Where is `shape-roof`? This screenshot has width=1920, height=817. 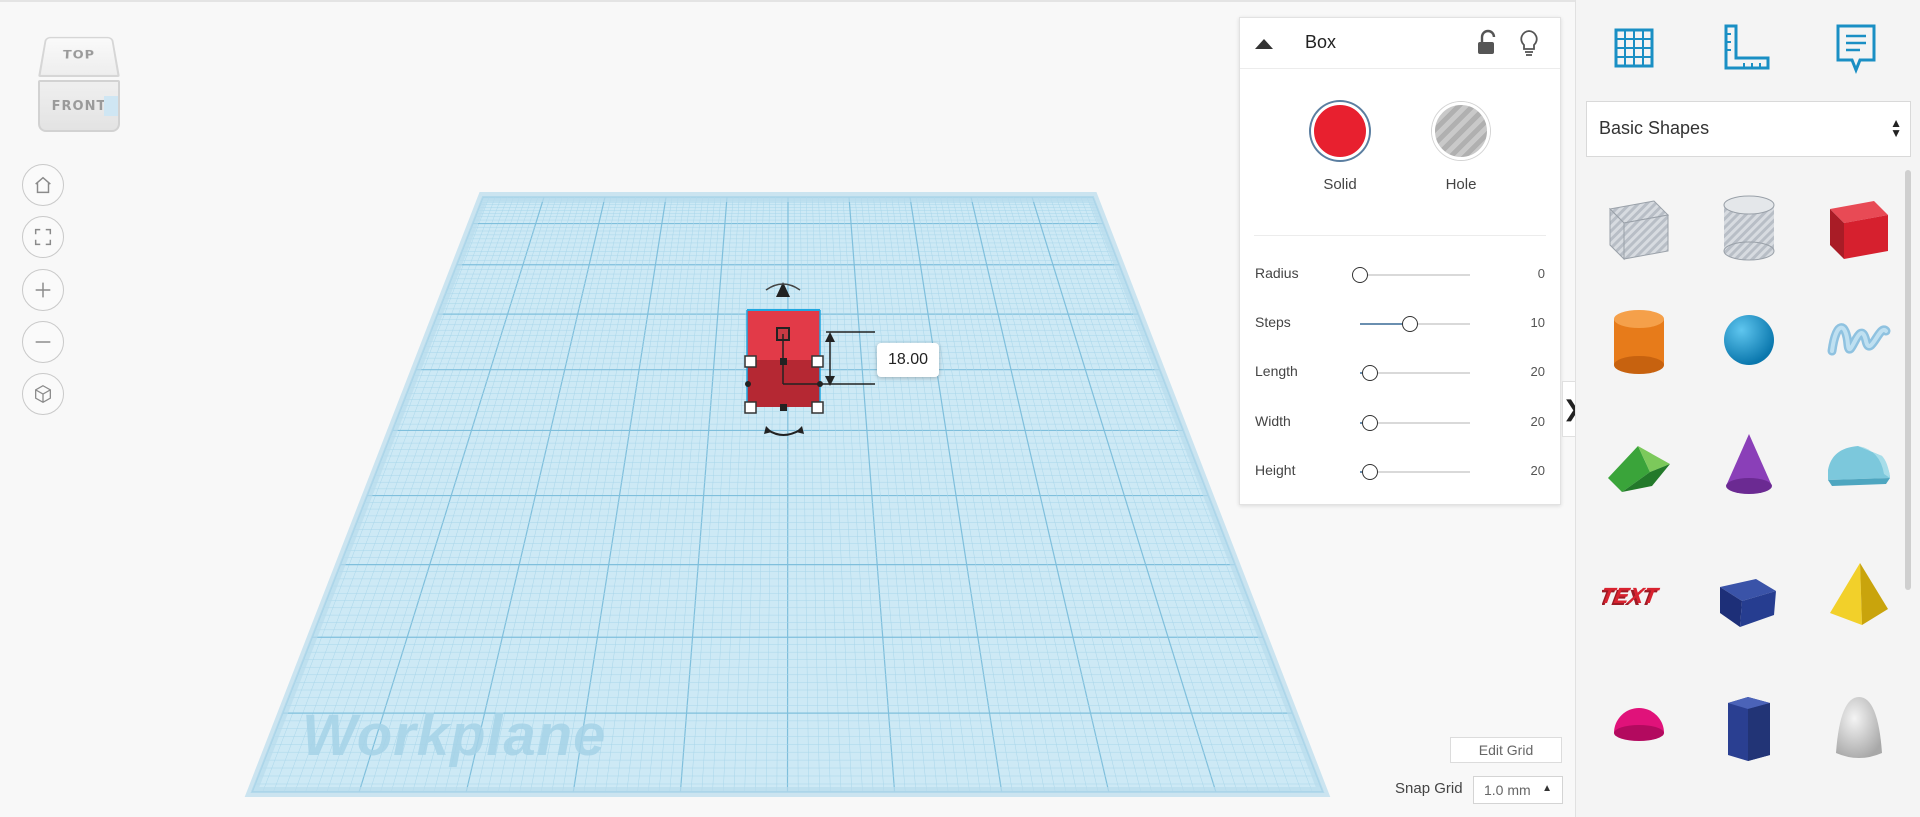 shape-roof is located at coordinates (1639, 465).